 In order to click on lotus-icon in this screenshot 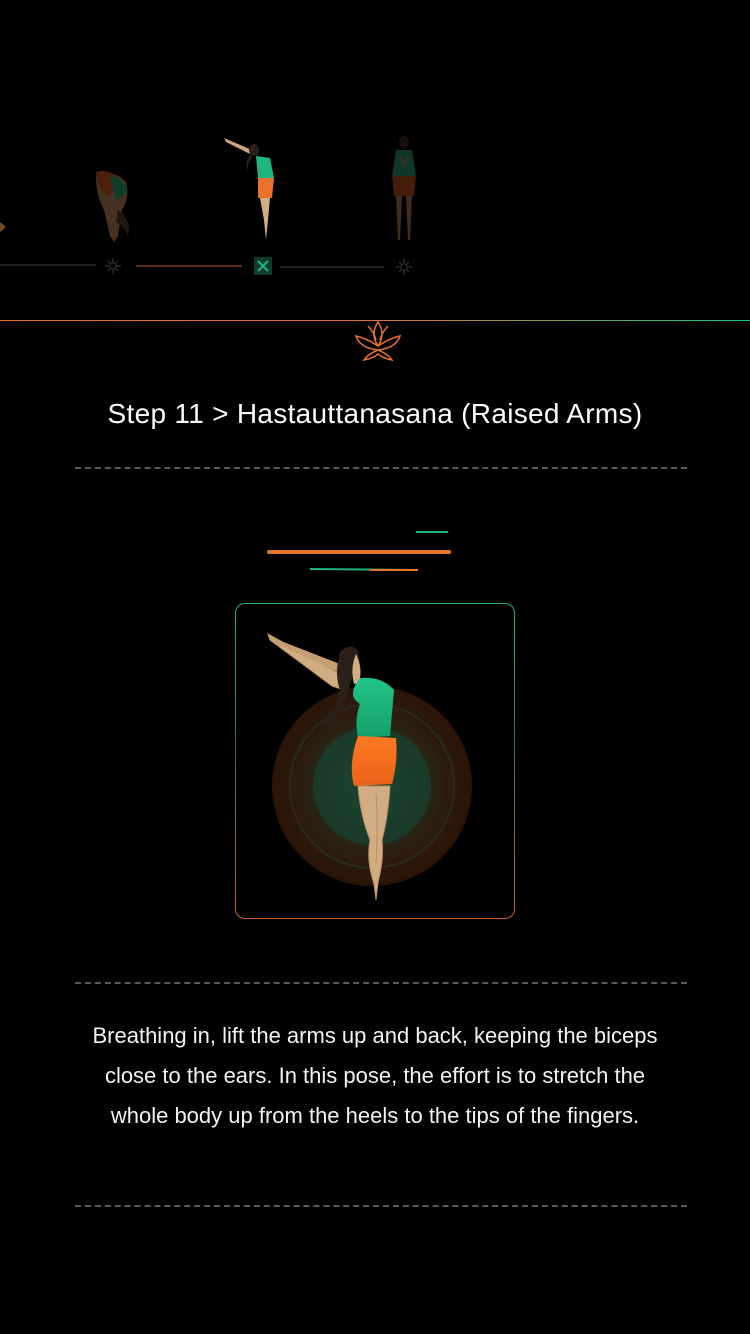, I will do `click(378, 341)`.